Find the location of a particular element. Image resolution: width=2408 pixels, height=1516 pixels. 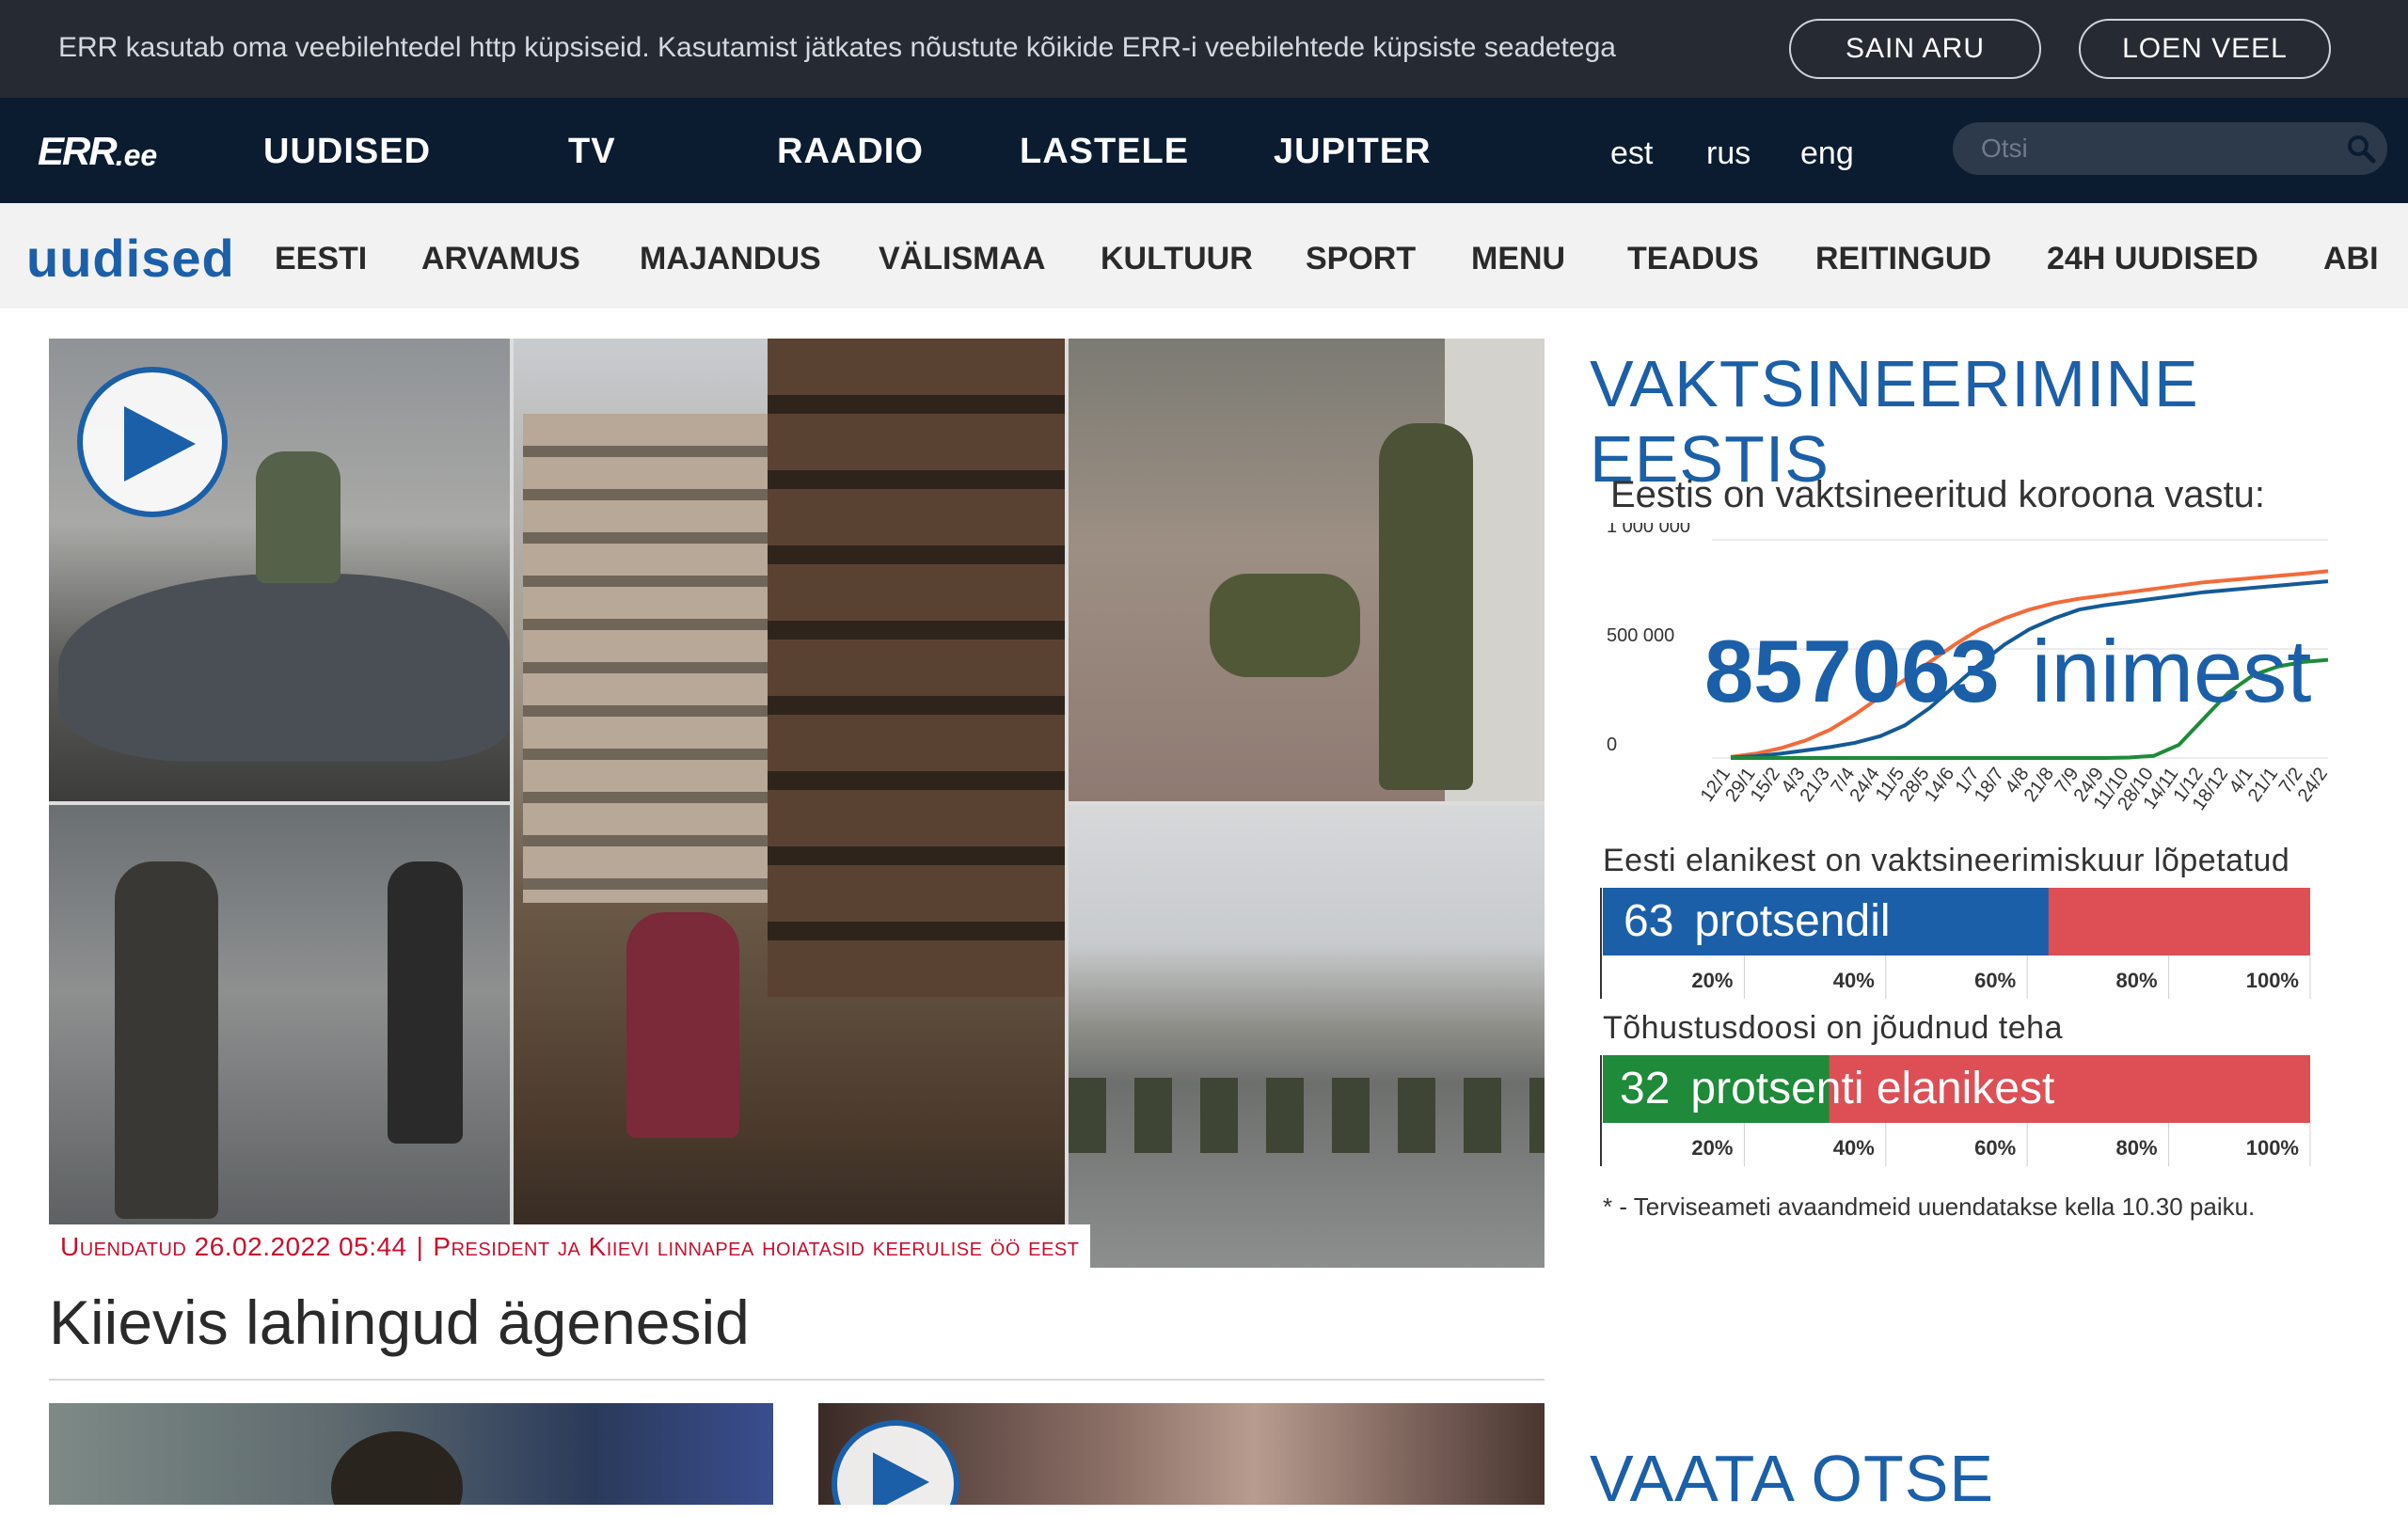

err-logo: ERR .ee is located at coordinates (98, 150).